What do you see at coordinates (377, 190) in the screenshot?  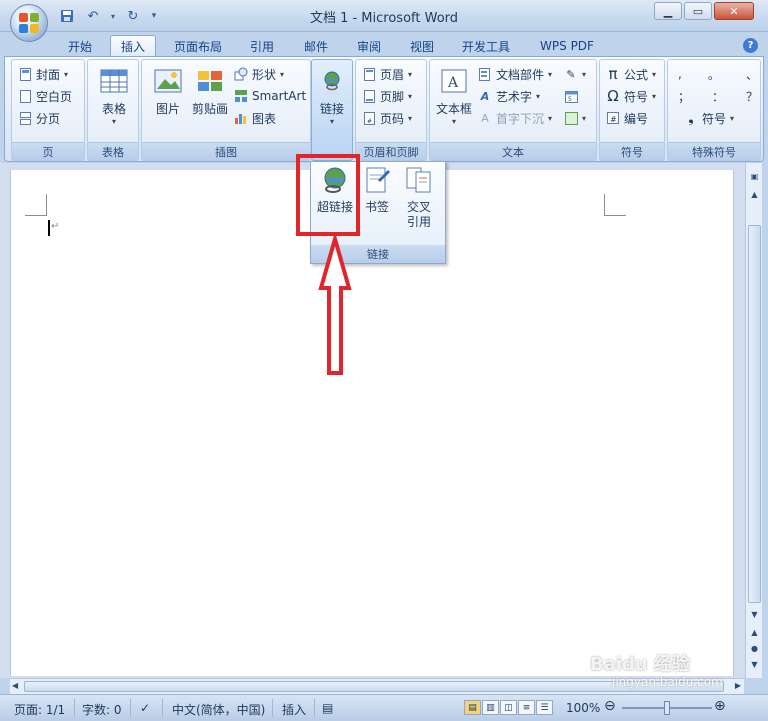 I see `bookmark-button: 书签` at bounding box center [377, 190].